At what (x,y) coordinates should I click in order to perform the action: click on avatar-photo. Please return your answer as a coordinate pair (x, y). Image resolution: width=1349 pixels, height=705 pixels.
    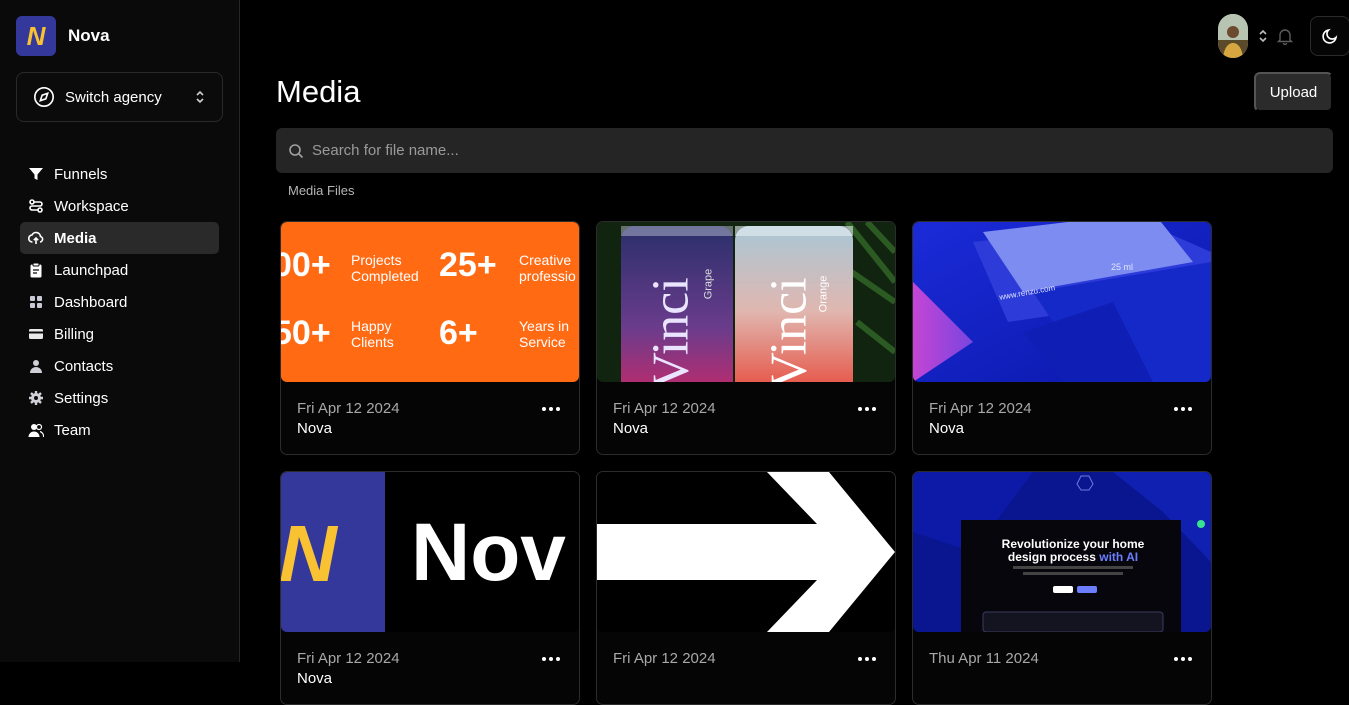
    Looking at the image, I should click on (1233, 36).